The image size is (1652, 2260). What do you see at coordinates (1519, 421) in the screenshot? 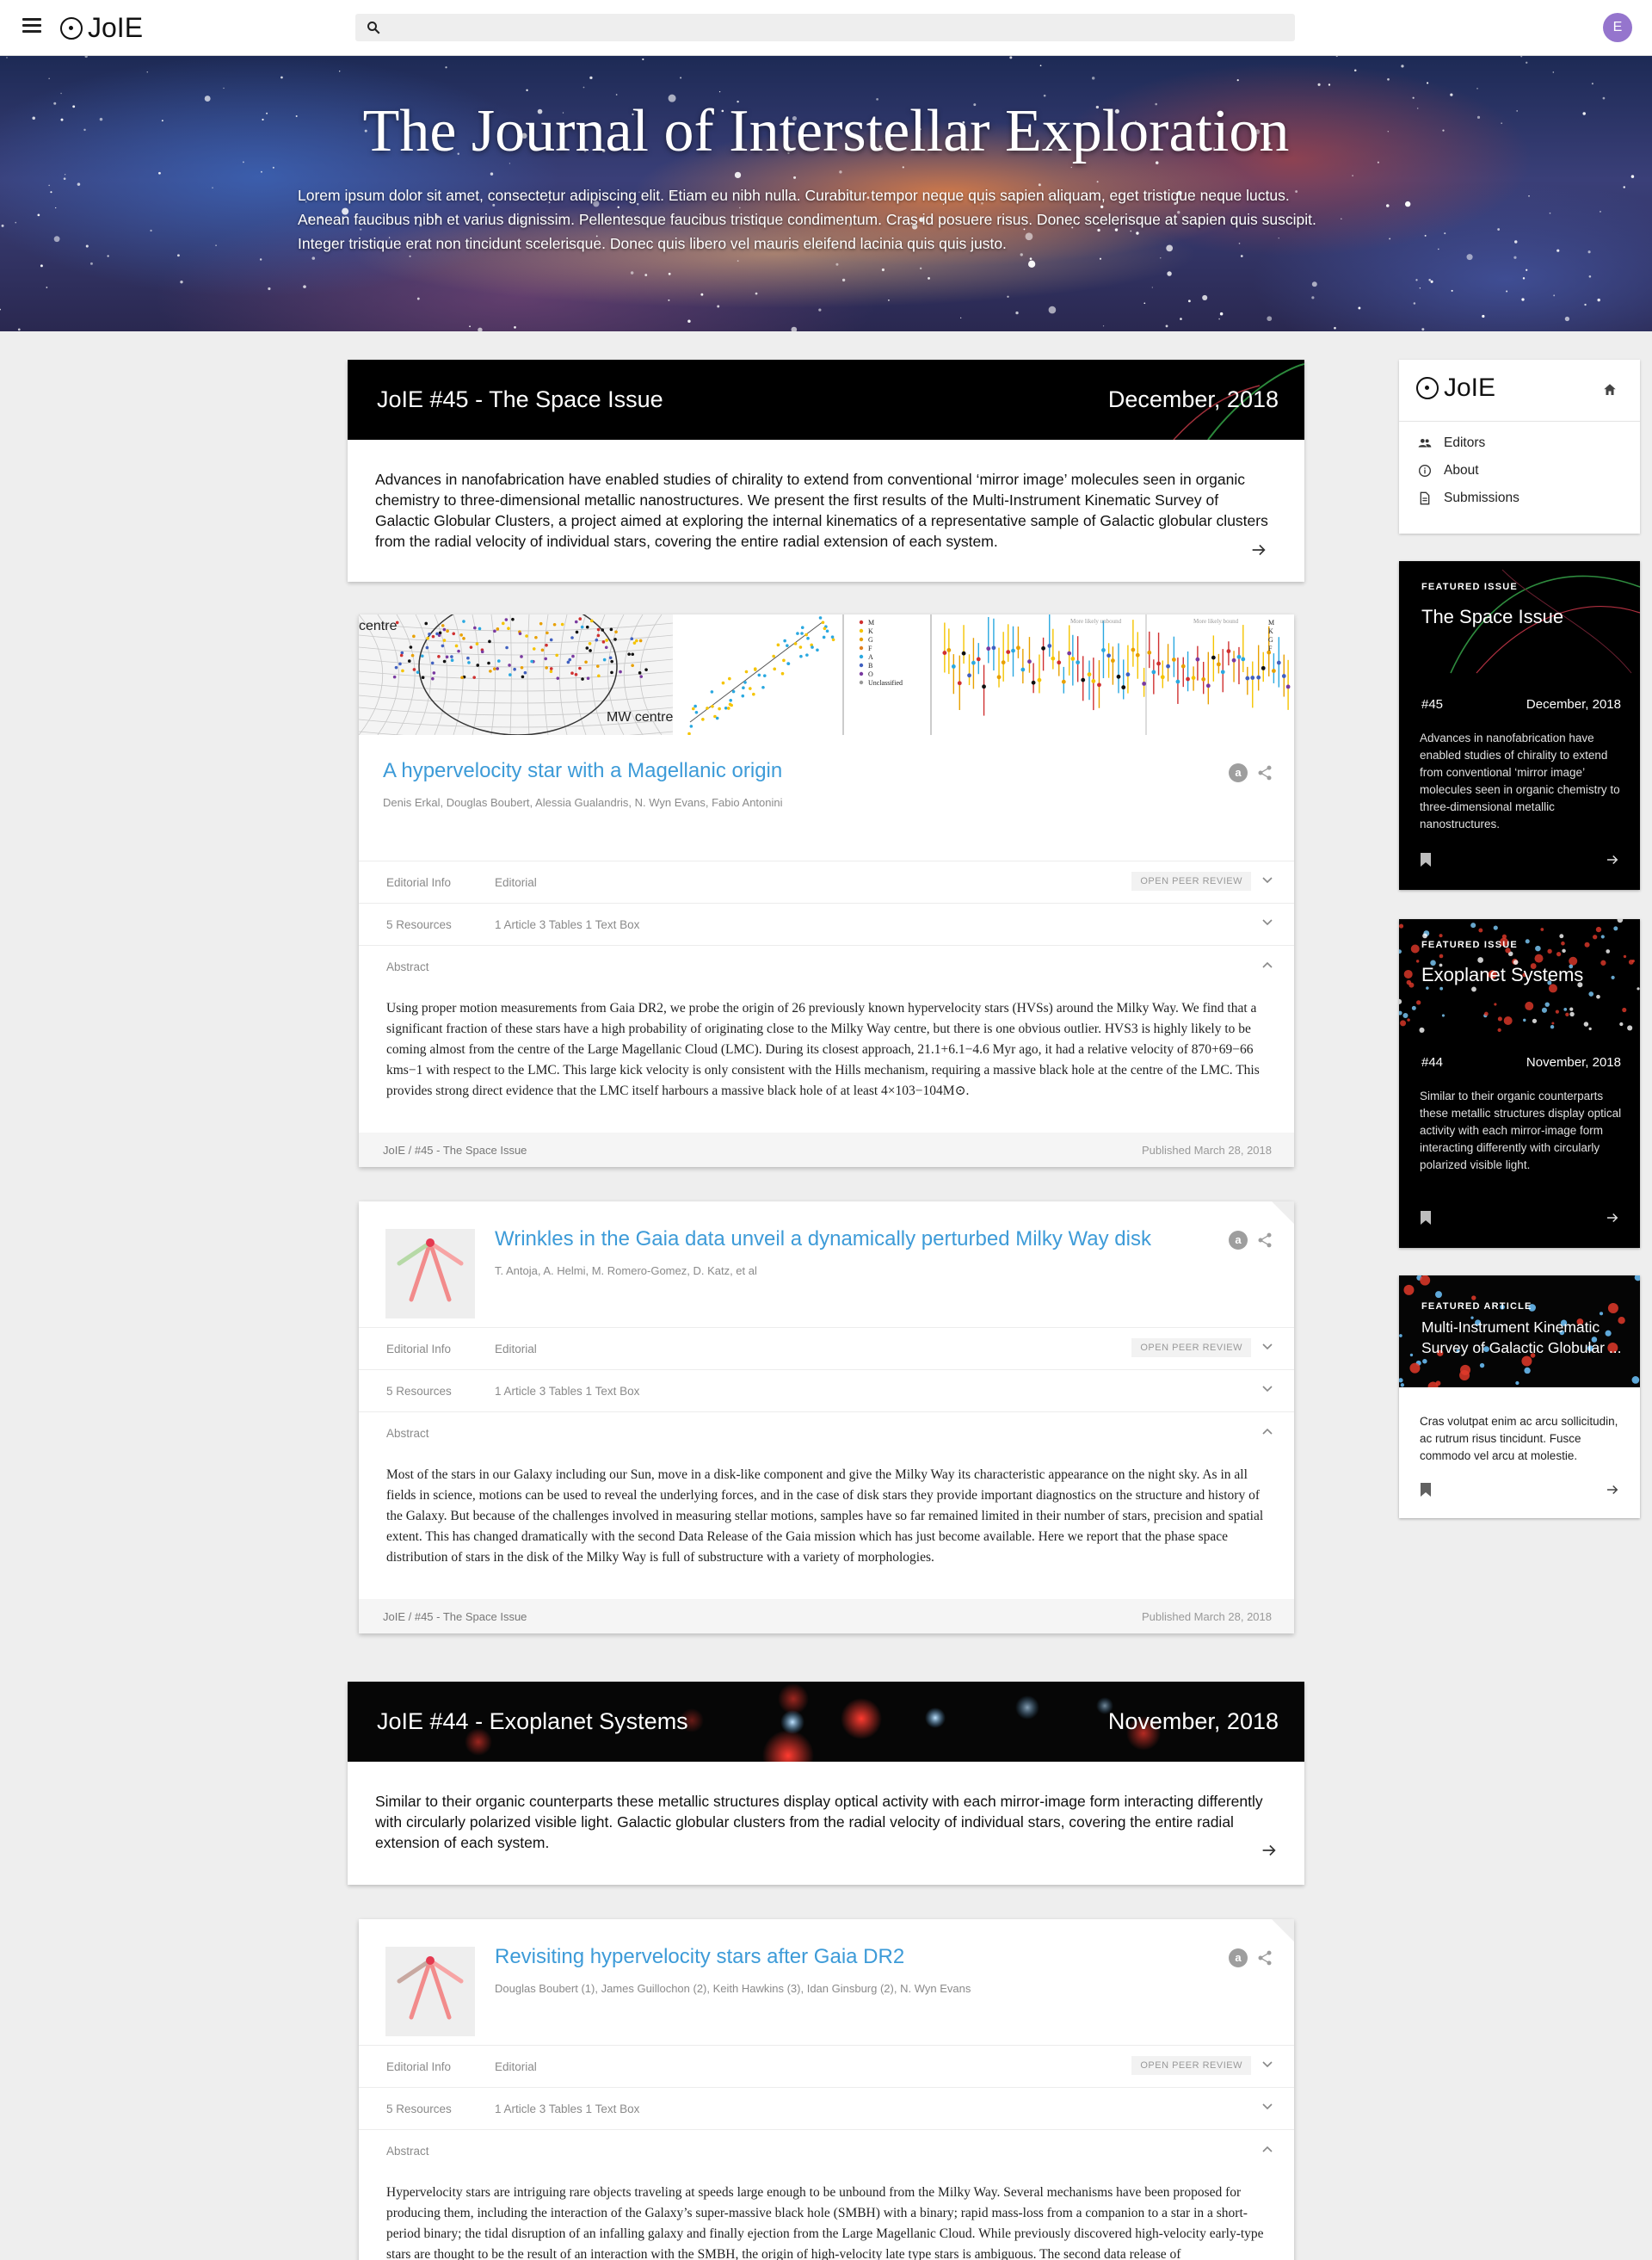
I see `divider` at bounding box center [1519, 421].